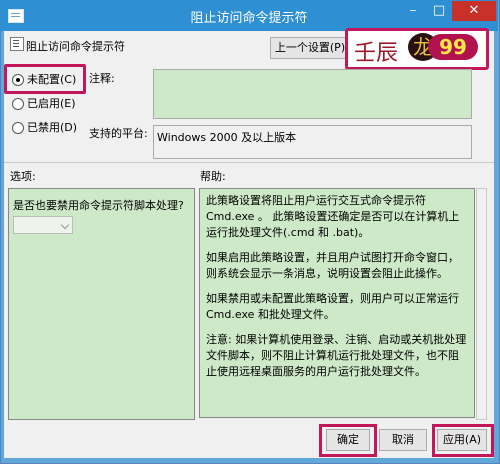  I want to click on radio-enabled: 已启用(E), so click(44, 102).